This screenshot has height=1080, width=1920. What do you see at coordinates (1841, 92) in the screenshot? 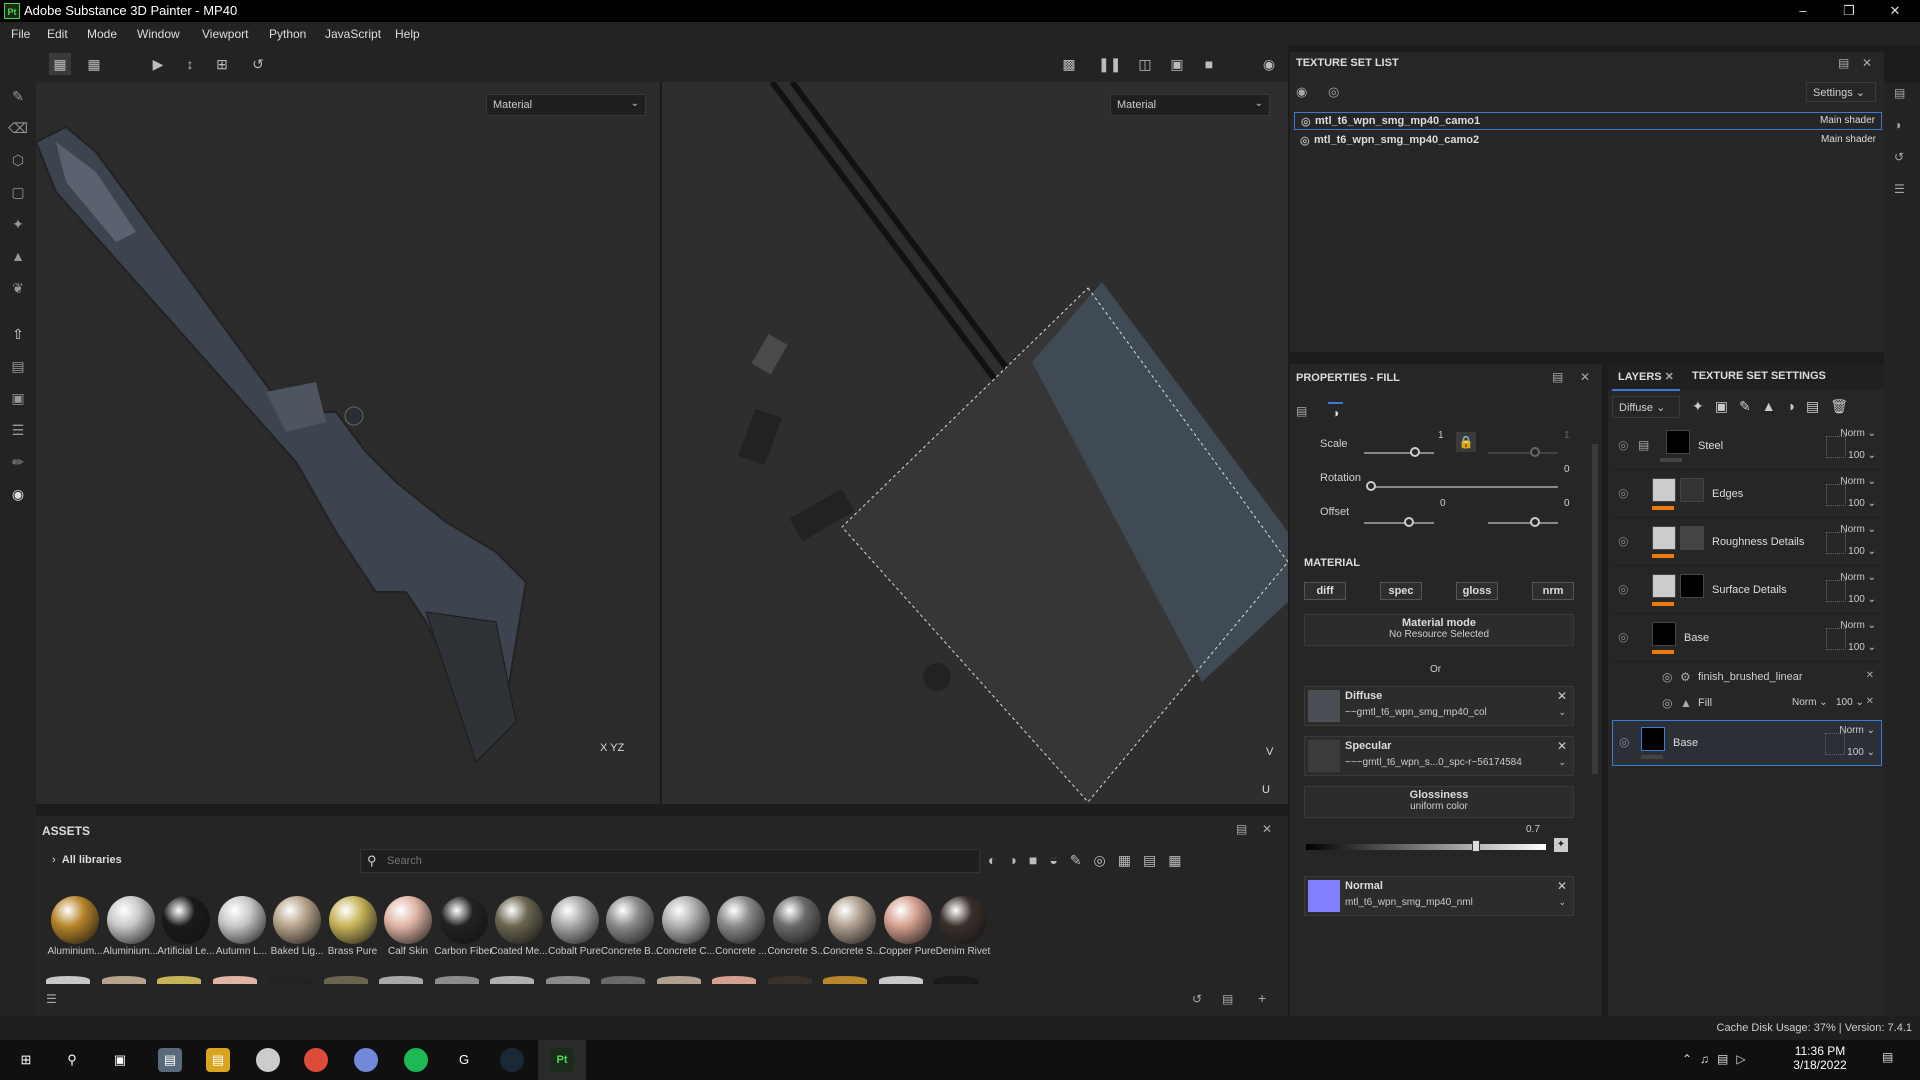
I see `settings-dropdown: Settings ⌄` at bounding box center [1841, 92].